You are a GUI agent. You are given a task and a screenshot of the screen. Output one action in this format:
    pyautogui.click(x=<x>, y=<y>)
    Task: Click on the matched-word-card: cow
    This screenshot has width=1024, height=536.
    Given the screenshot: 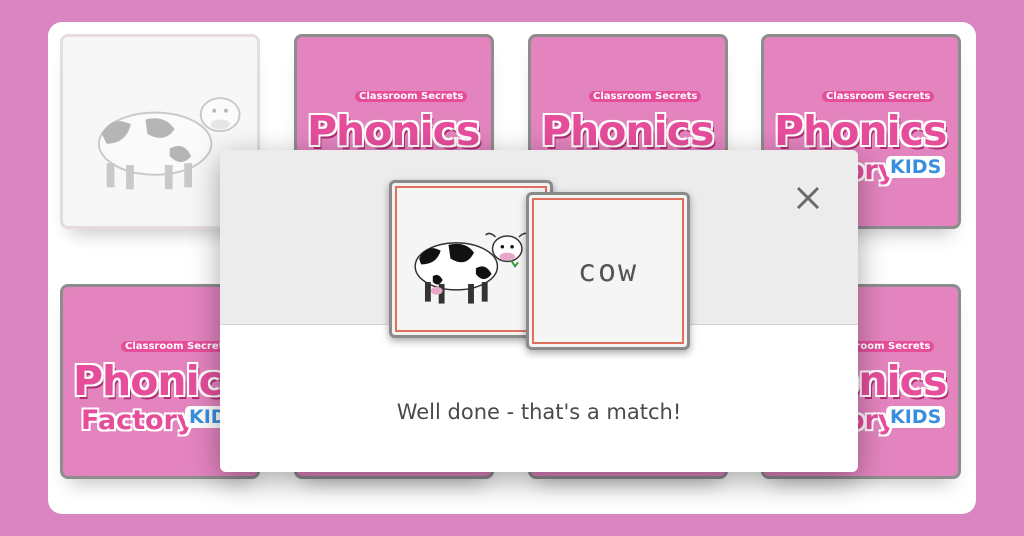 What is the action you would take?
    pyautogui.click(x=608, y=271)
    